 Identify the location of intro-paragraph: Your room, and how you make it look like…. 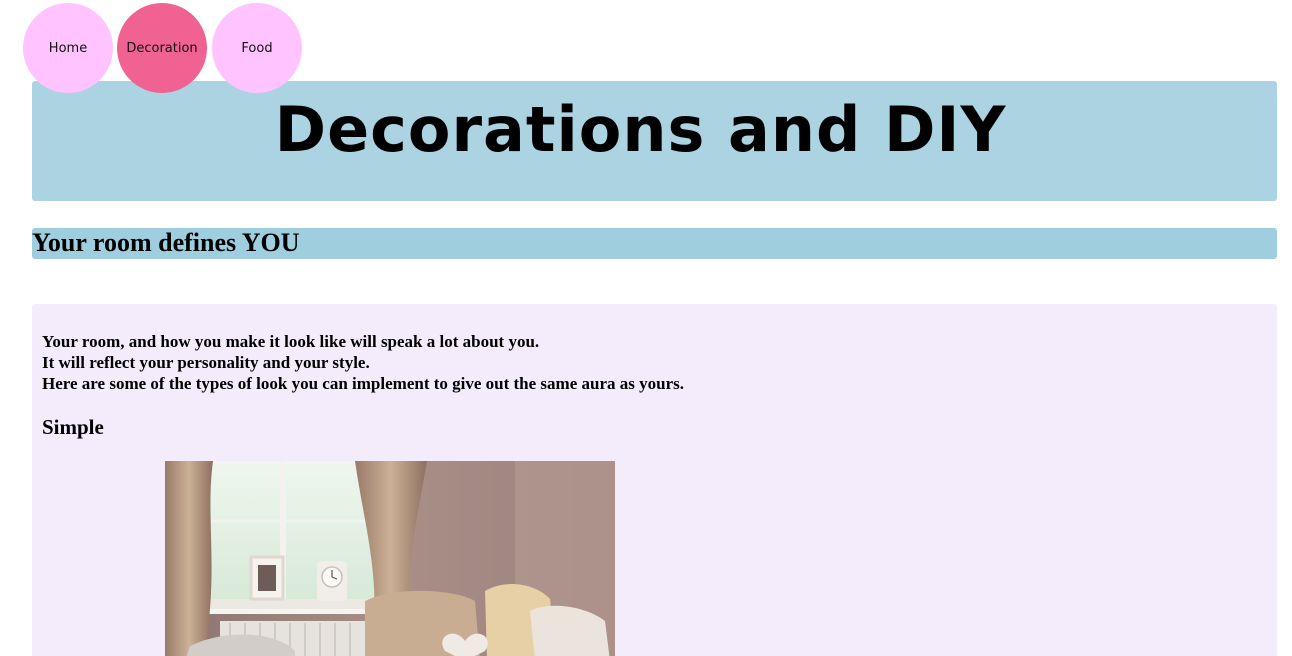
(363, 362).